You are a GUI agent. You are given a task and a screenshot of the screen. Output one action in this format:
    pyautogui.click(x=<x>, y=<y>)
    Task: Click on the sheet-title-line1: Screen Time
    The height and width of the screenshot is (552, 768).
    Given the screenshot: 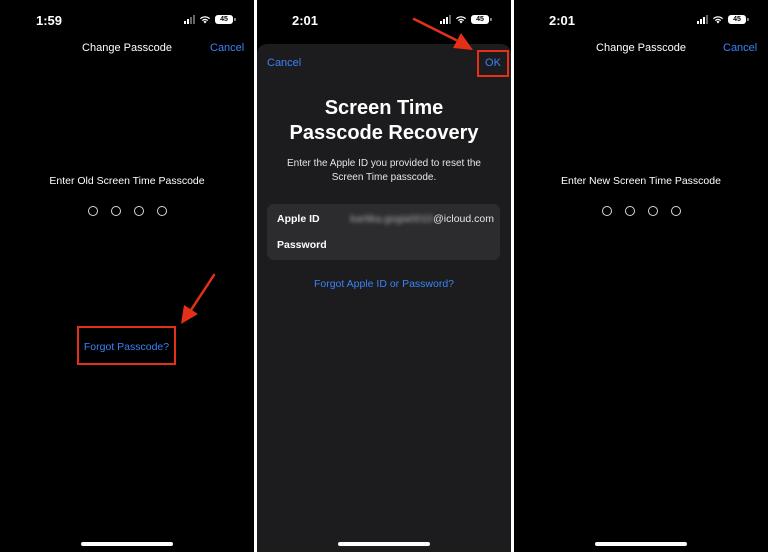 What is the action you would take?
    pyautogui.click(x=384, y=108)
    